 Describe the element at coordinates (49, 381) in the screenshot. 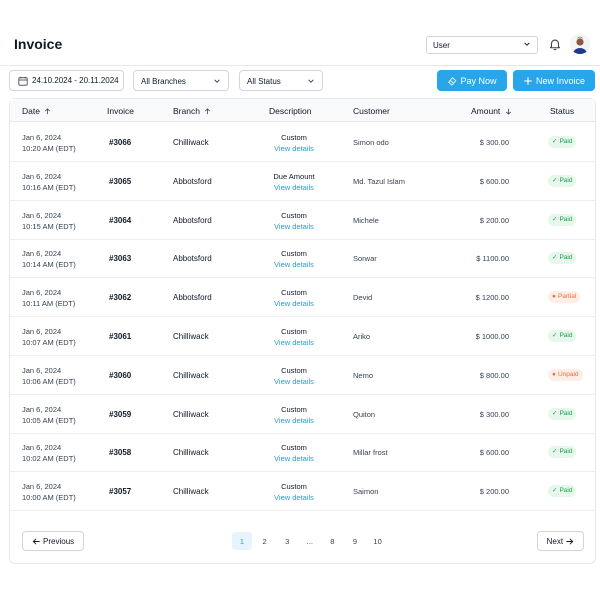

I see `time-text: 10:06 AM (EDT)` at that location.